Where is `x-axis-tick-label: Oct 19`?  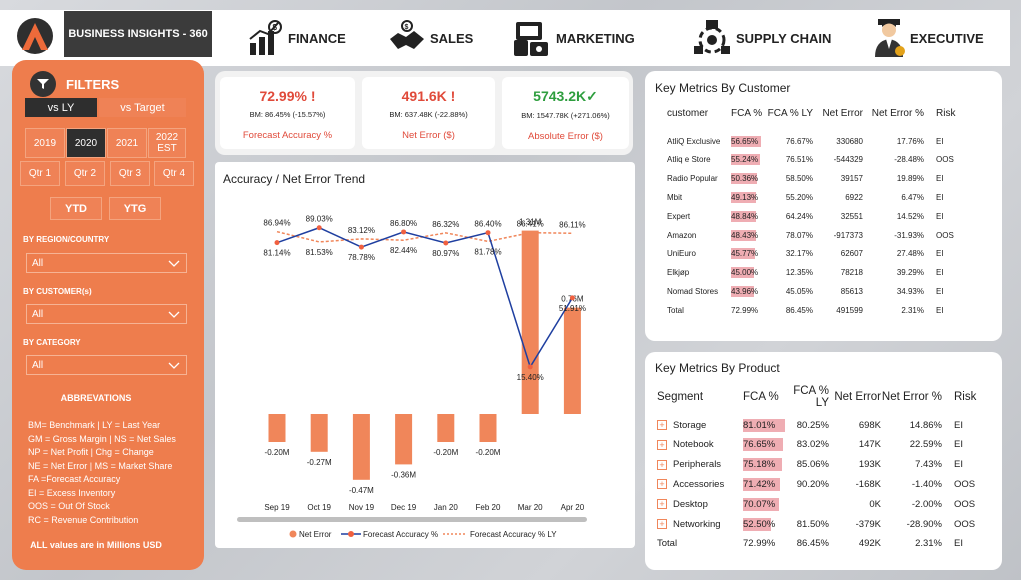
x-axis-tick-label: Oct 19 is located at coordinates (319, 507).